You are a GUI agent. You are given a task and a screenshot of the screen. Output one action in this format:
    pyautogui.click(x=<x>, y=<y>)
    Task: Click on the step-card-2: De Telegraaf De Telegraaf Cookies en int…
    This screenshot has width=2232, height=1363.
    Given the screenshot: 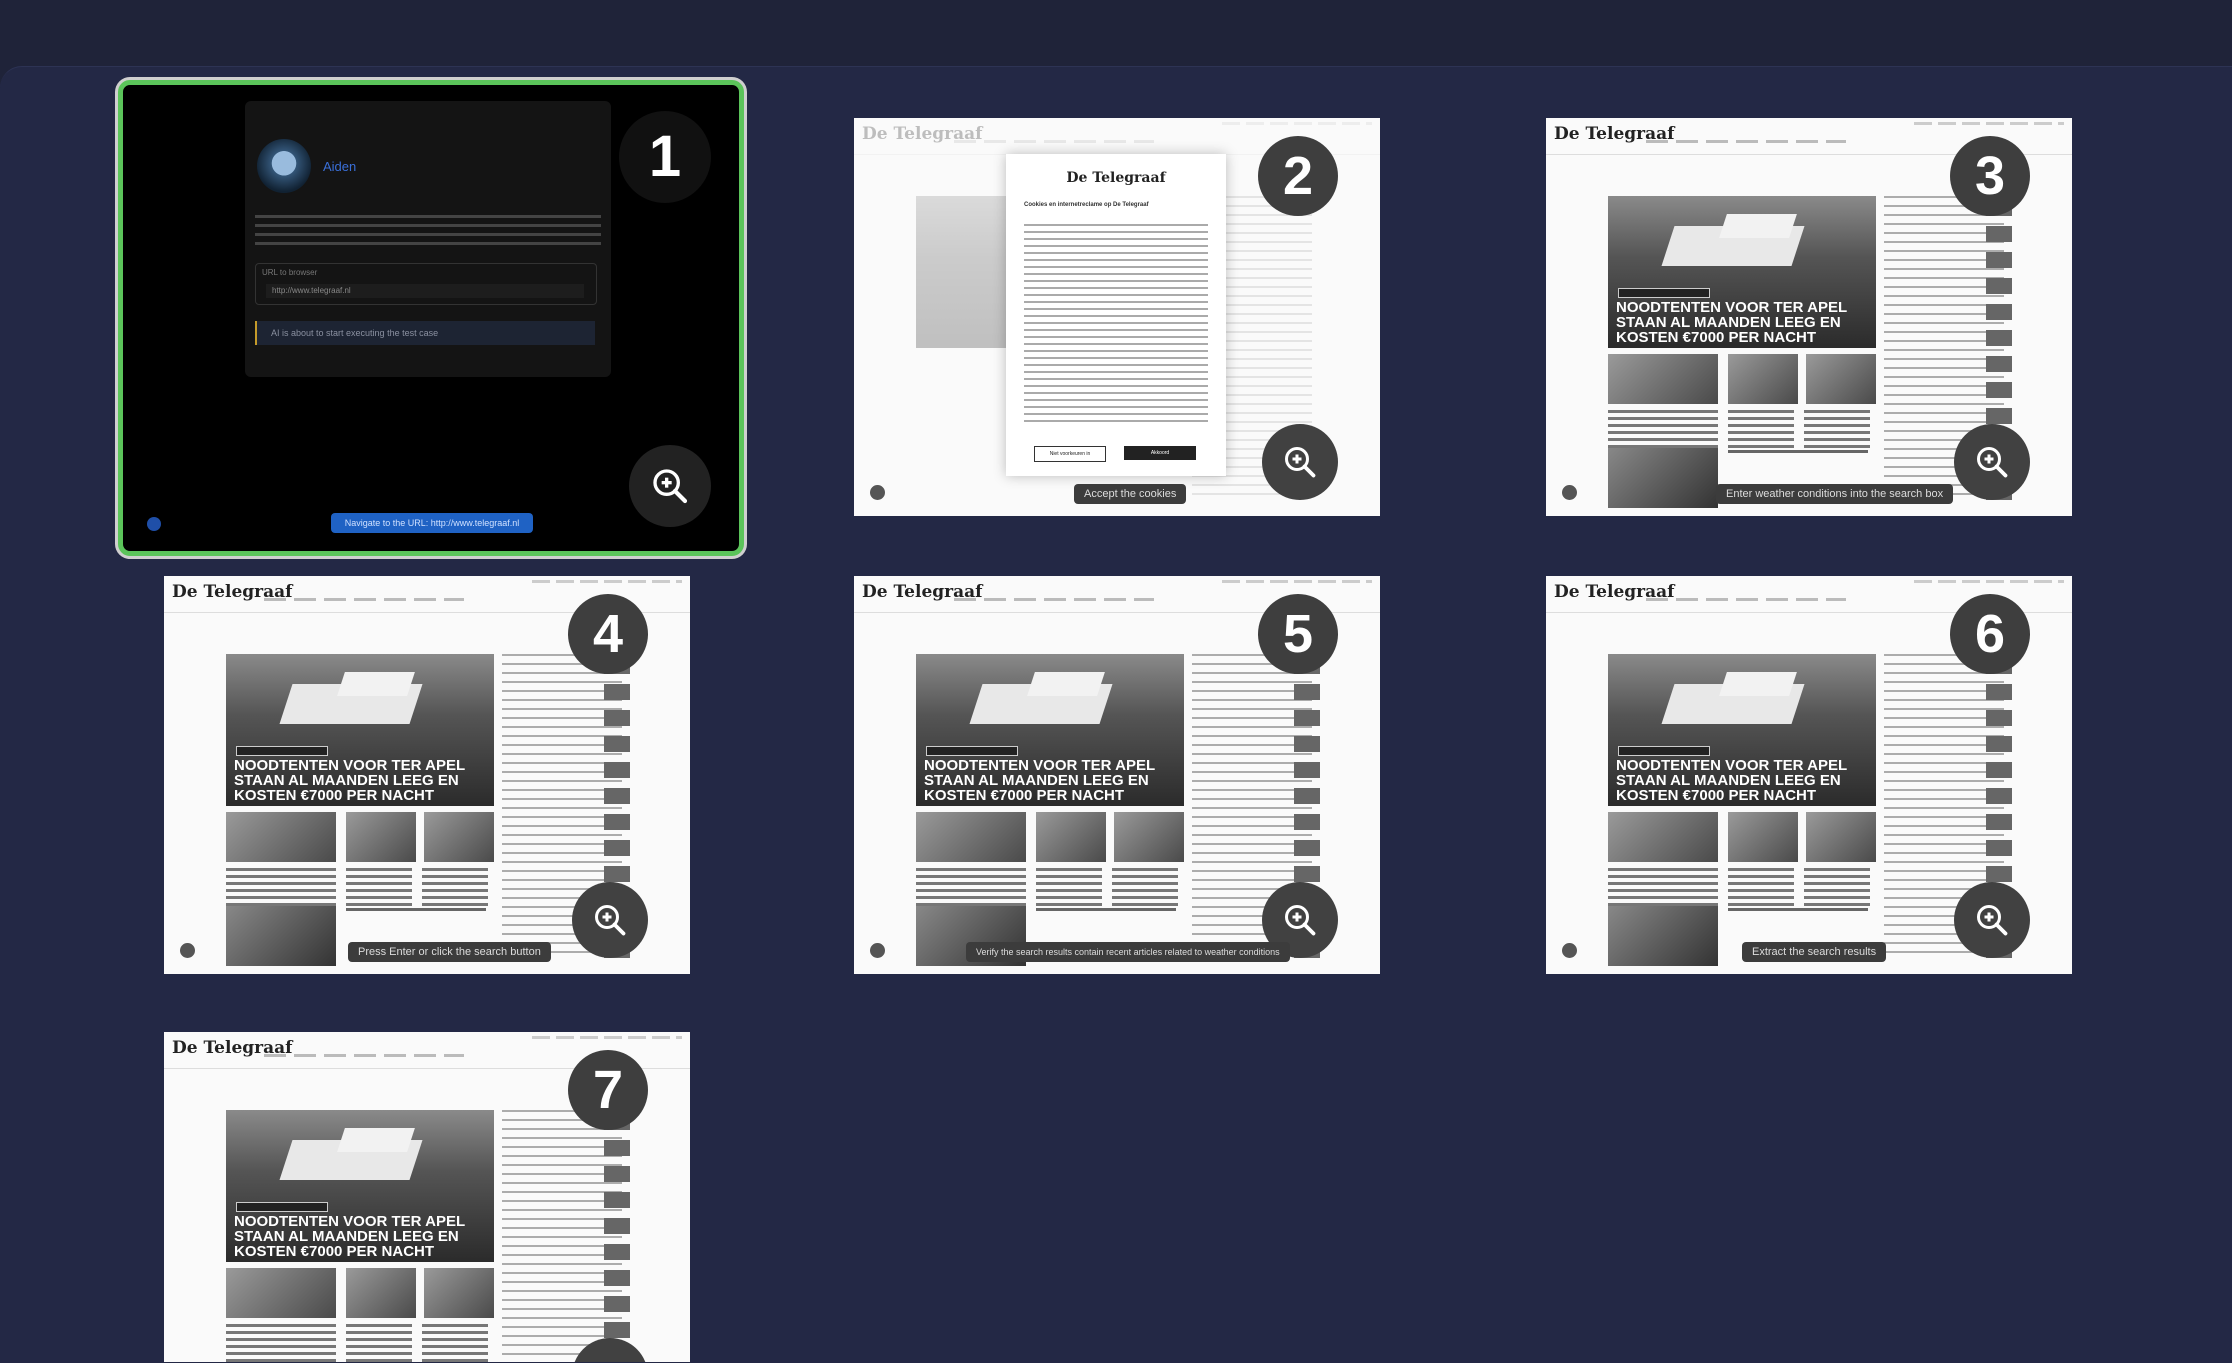 What is the action you would take?
    pyautogui.click(x=1117, y=317)
    